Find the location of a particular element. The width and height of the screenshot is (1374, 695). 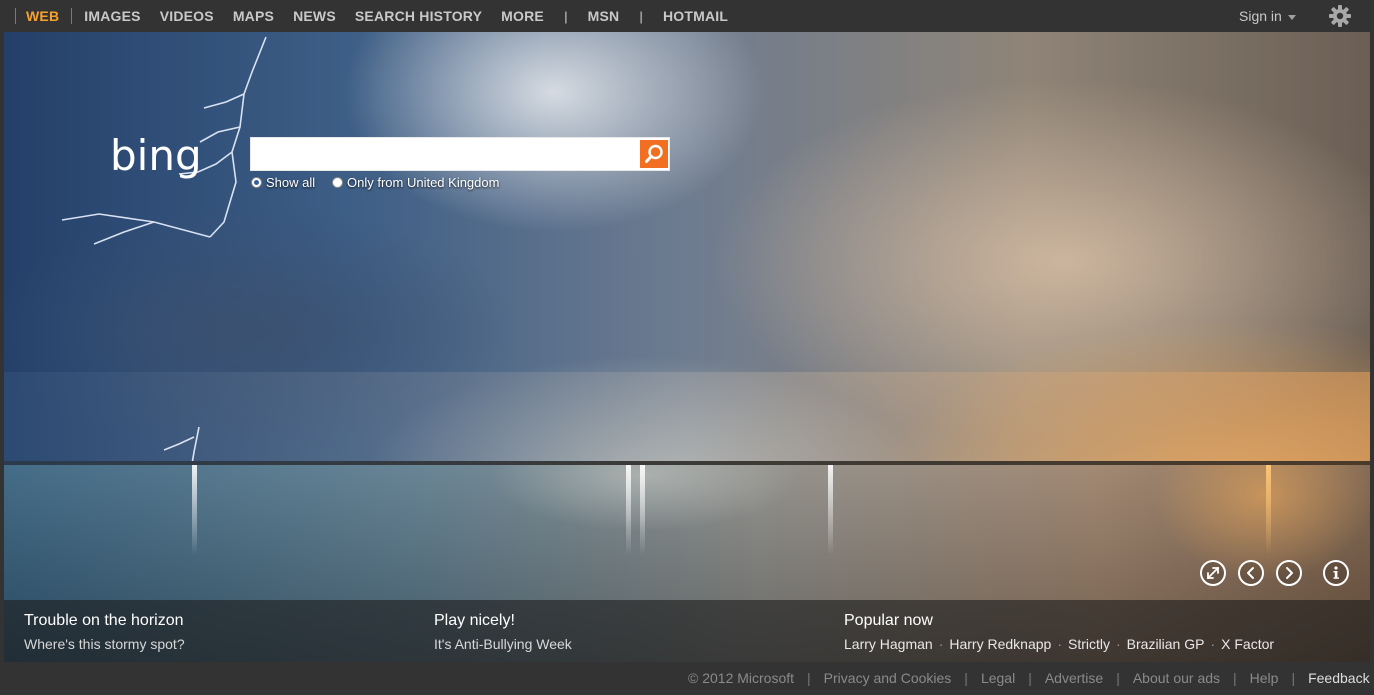

prev-icon is located at coordinates (1250, 573).